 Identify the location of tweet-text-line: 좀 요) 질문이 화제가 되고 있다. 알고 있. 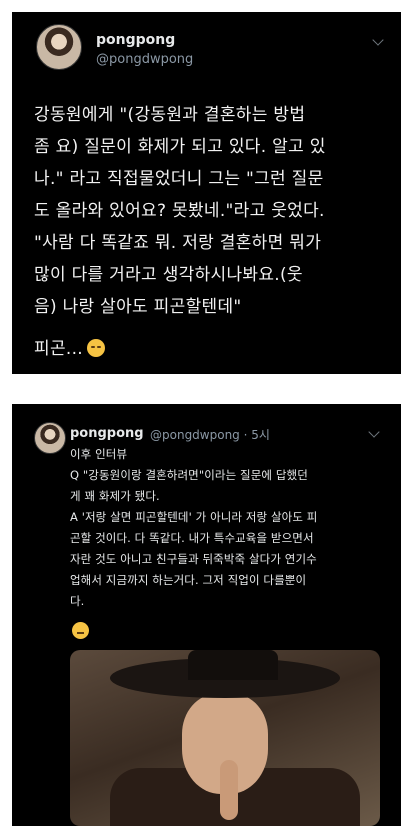
(180, 147).